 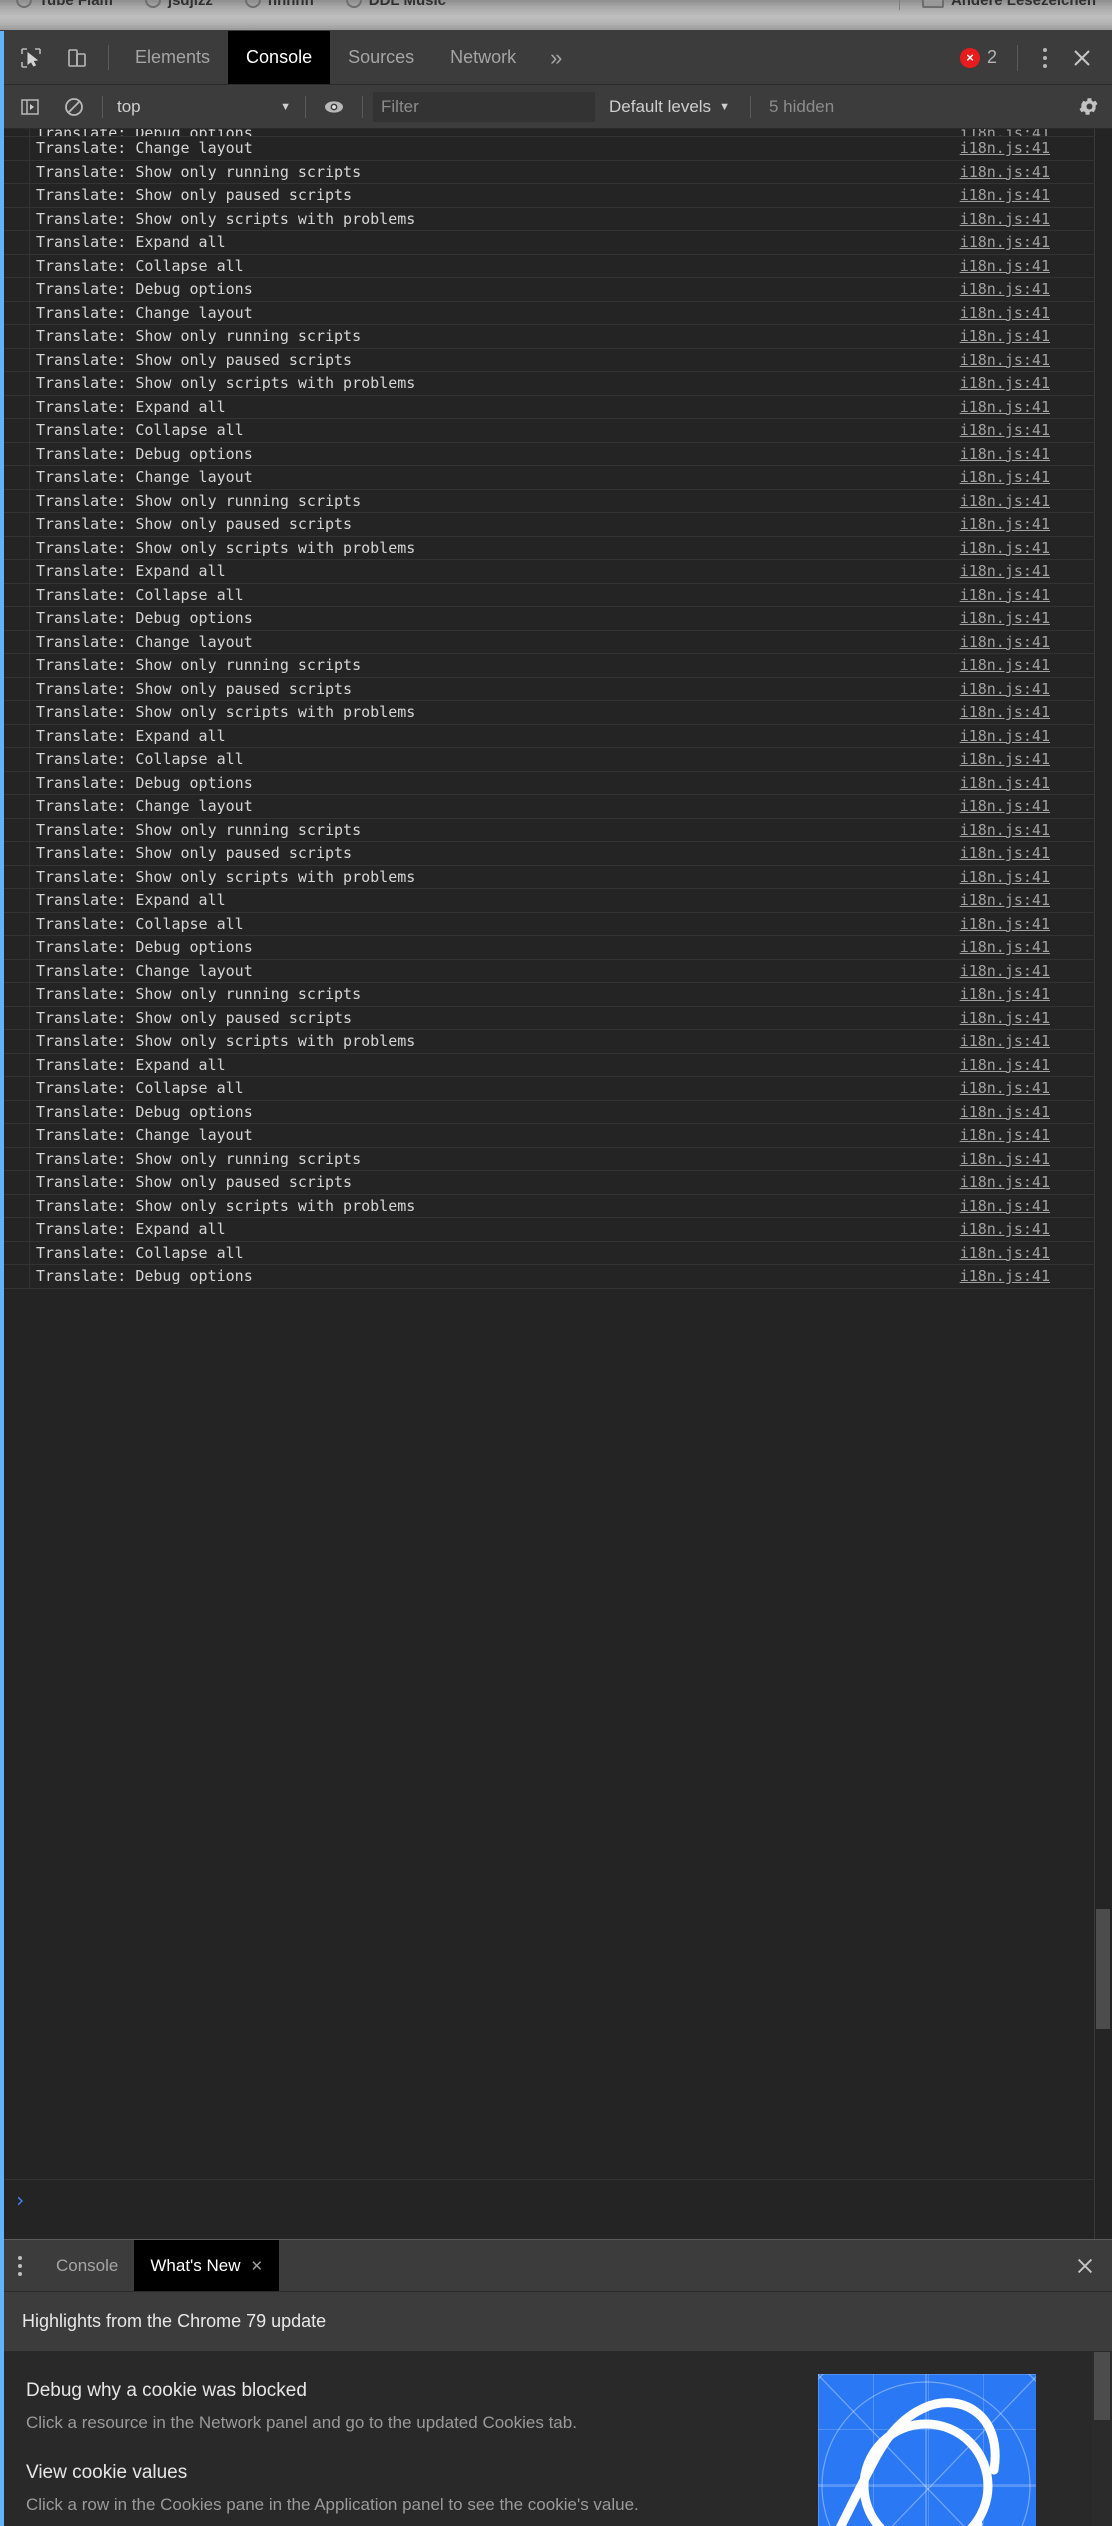 I want to click on execution-context-select: top ▼, so click(x=204, y=107).